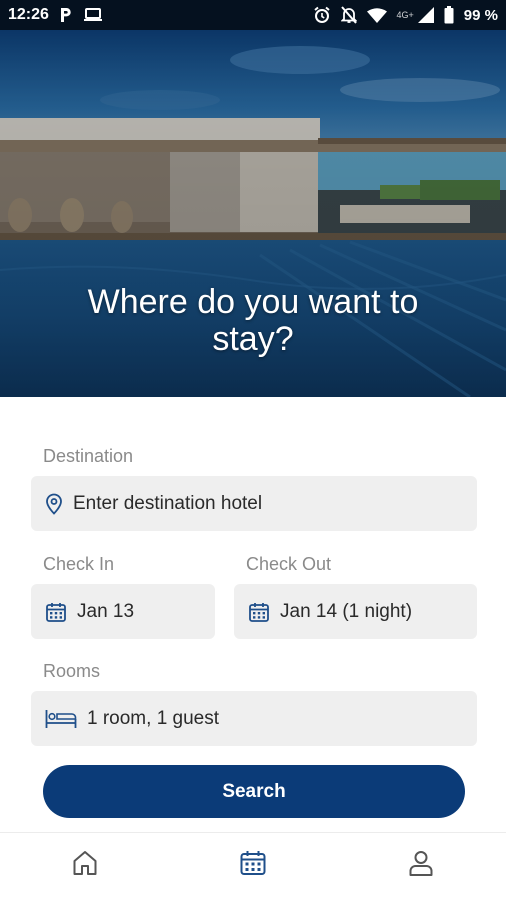 The width and height of the screenshot is (506, 900). What do you see at coordinates (449, 15) in the screenshot?
I see `battery-icon` at bounding box center [449, 15].